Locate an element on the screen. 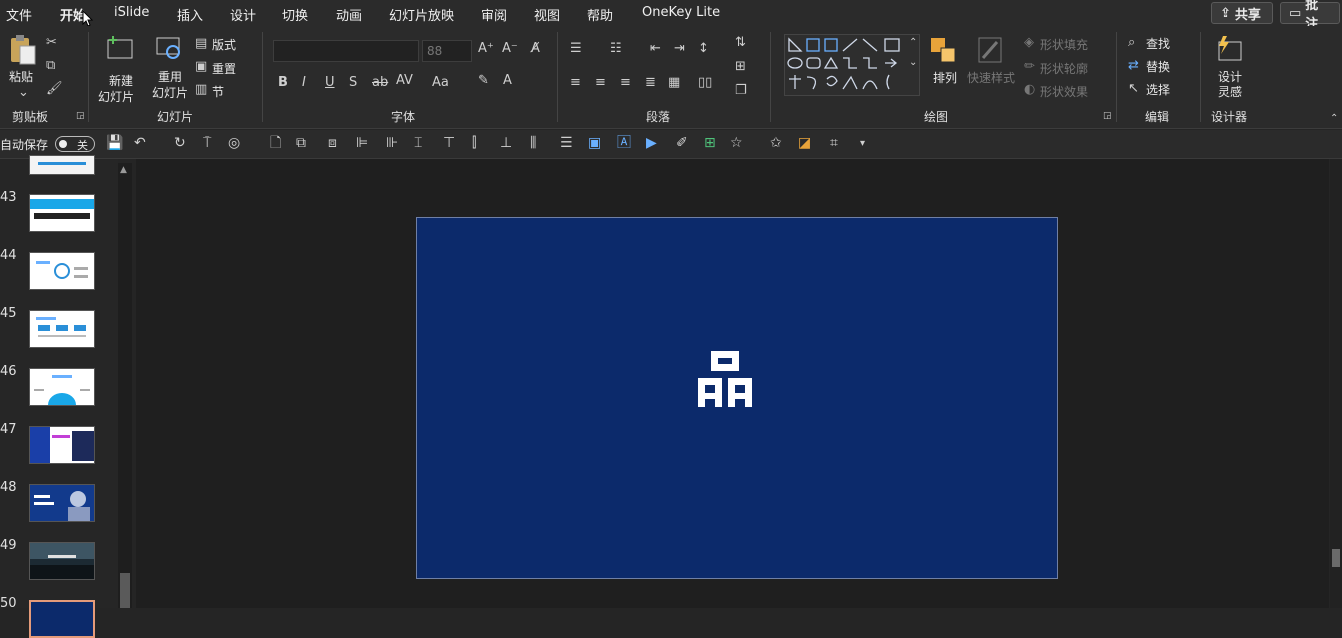 This screenshot has width=1342, height=638. media-icon: ▶ is located at coordinates (651, 143).